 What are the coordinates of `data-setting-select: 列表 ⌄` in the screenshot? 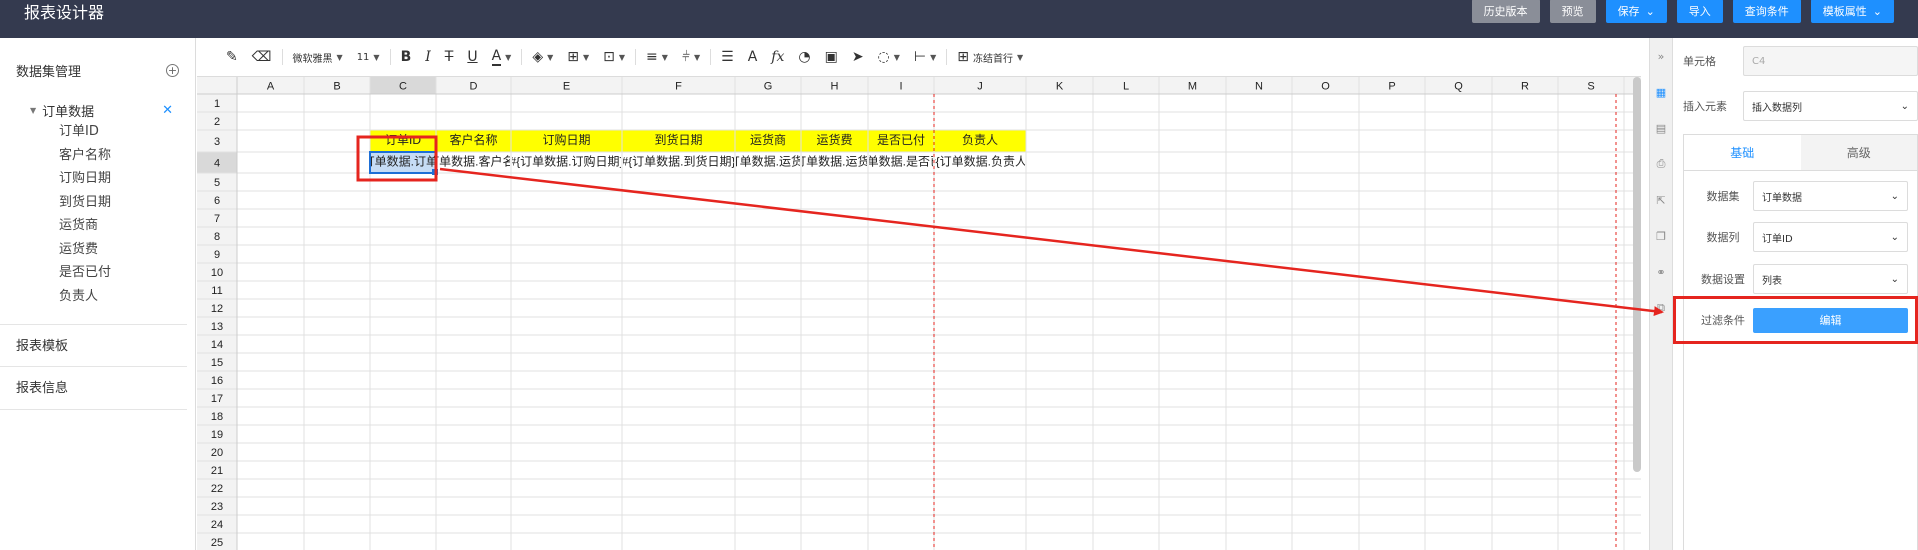 It's located at (1830, 279).